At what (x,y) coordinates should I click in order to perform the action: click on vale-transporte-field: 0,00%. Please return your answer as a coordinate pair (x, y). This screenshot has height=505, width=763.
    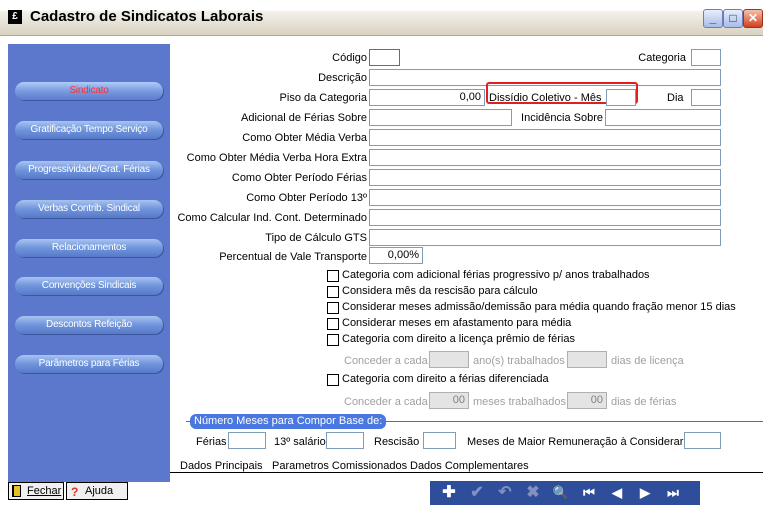
    Looking at the image, I should click on (396, 255).